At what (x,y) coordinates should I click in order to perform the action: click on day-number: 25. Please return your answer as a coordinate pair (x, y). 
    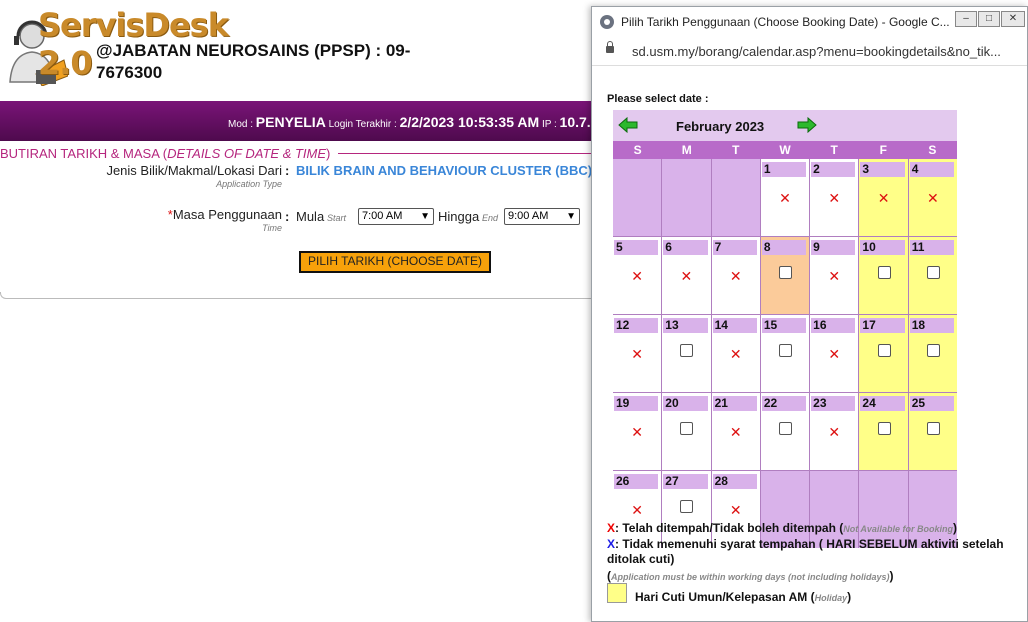
    Looking at the image, I should click on (931, 403).